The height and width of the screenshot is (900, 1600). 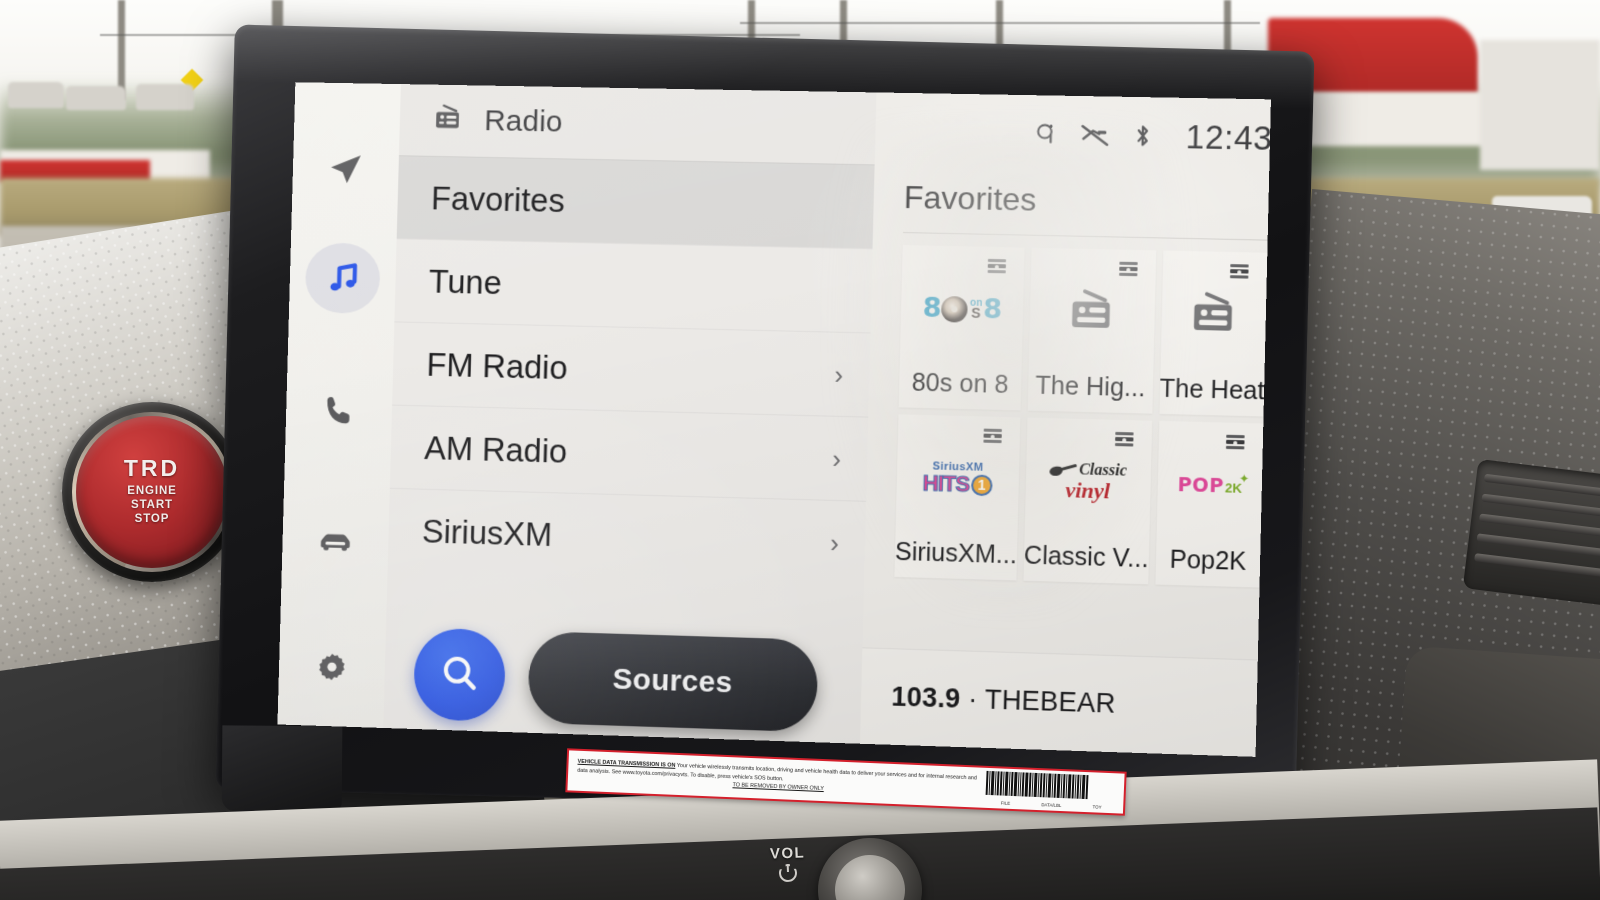 What do you see at coordinates (925, 697) in the screenshot?
I see `now-playing-frequency: 103.9` at bounding box center [925, 697].